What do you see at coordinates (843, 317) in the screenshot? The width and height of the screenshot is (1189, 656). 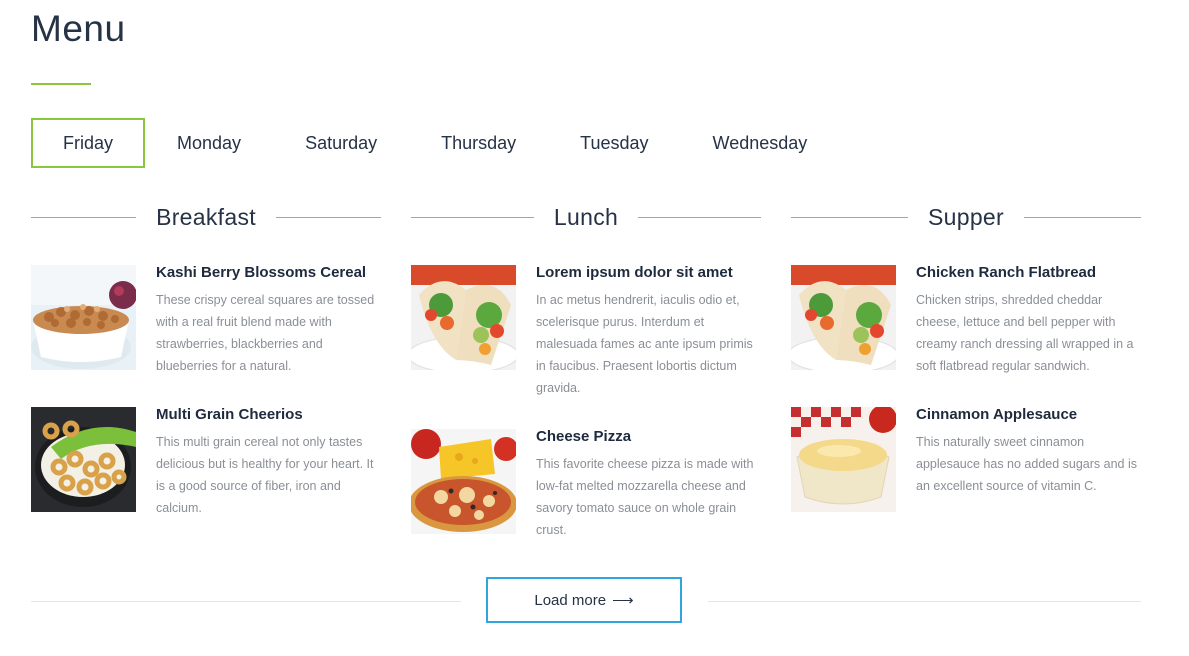 I see `flatbread-photo` at bounding box center [843, 317].